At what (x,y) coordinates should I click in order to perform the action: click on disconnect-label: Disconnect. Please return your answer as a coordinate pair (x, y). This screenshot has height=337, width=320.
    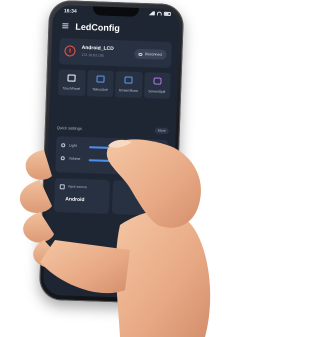
    Looking at the image, I should click on (153, 54).